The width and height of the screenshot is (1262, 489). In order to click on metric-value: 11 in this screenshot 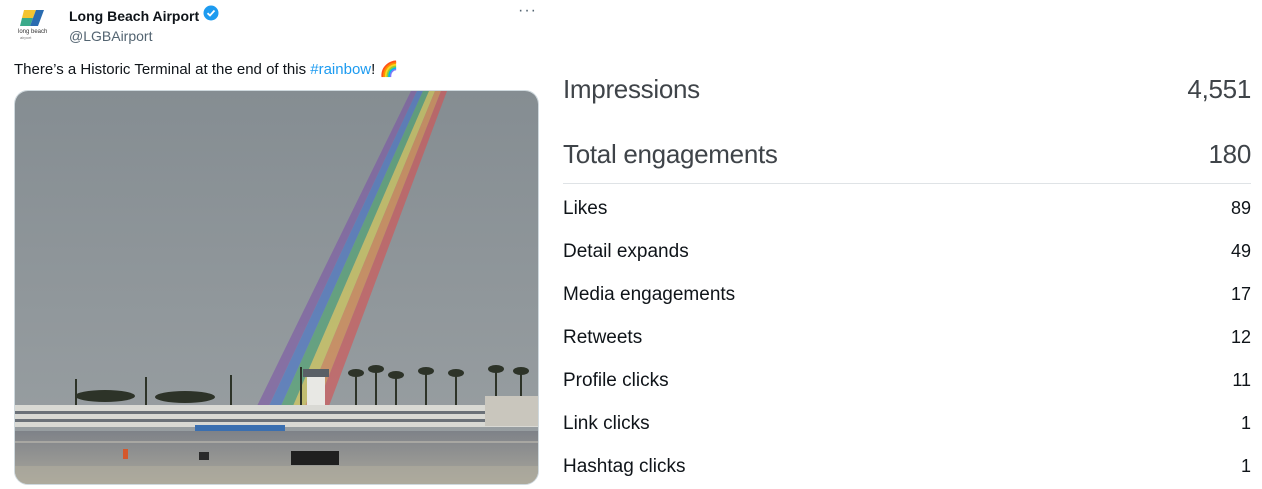, I will do `click(1241, 380)`.